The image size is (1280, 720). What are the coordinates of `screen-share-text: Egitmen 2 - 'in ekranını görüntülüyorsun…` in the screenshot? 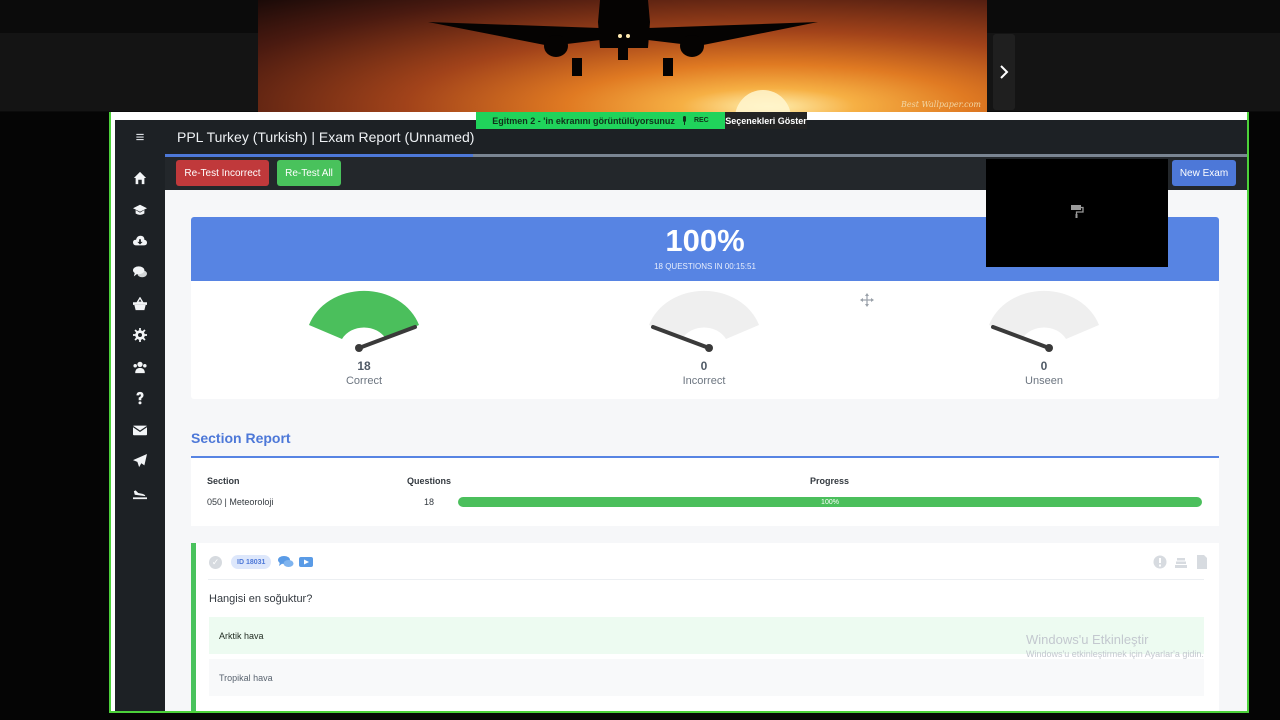 It's located at (583, 120).